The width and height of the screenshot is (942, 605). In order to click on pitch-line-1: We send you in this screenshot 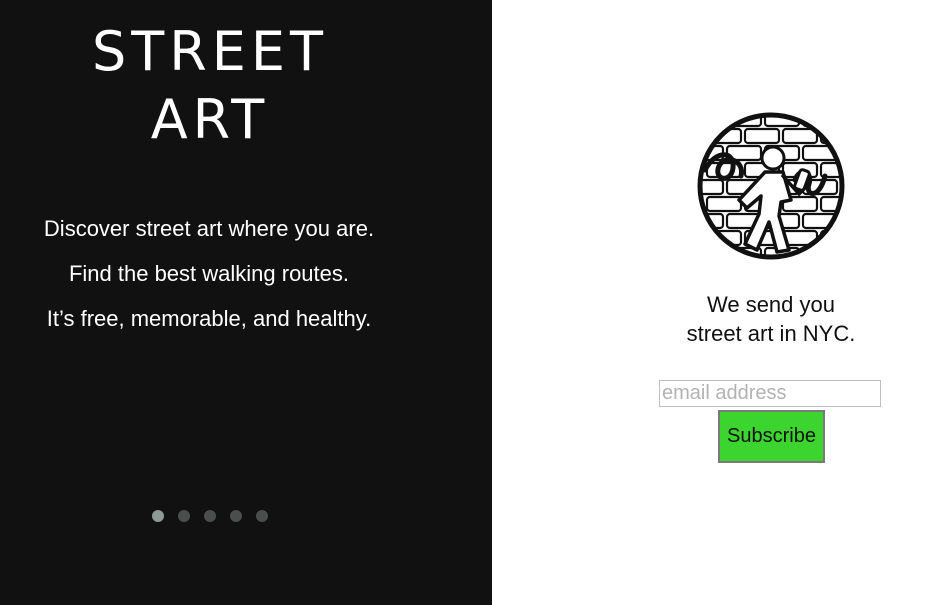, I will do `click(770, 304)`.